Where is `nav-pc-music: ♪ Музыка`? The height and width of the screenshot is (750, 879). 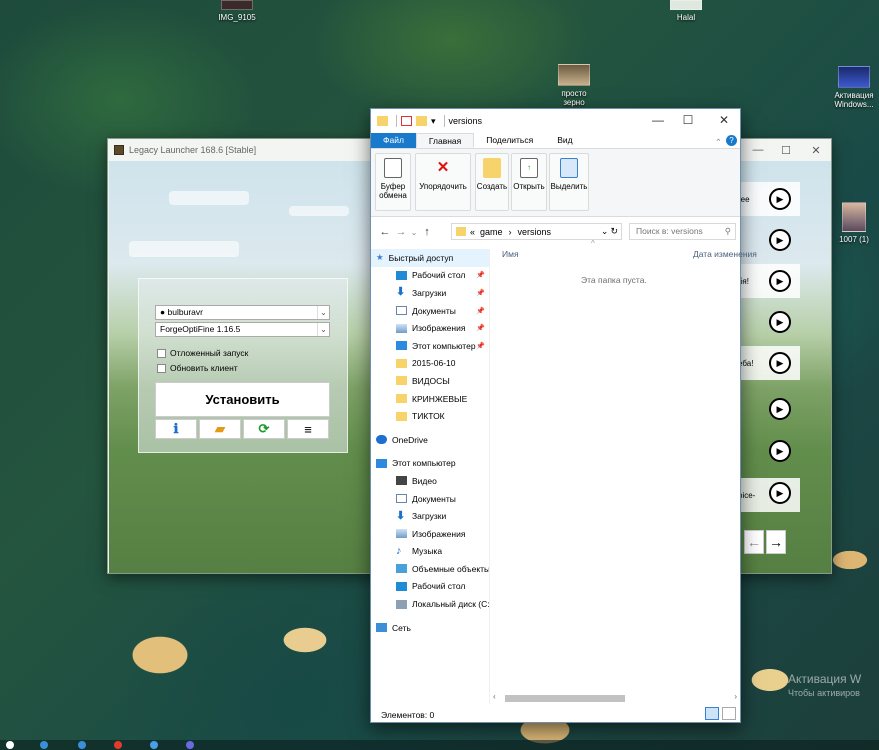 nav-pc-music: ♪ Музыка is located at coordinates (430, 552).